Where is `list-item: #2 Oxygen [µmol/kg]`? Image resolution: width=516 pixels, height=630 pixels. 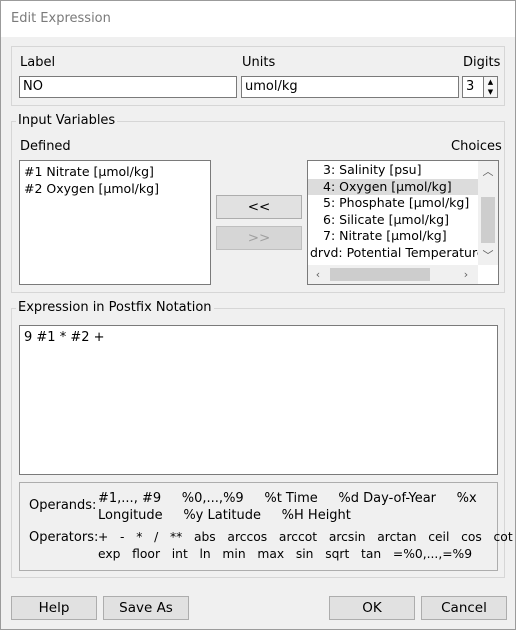 list-item: #2 Oxygen [µmol/kg] is located at coordinates (115, 189).